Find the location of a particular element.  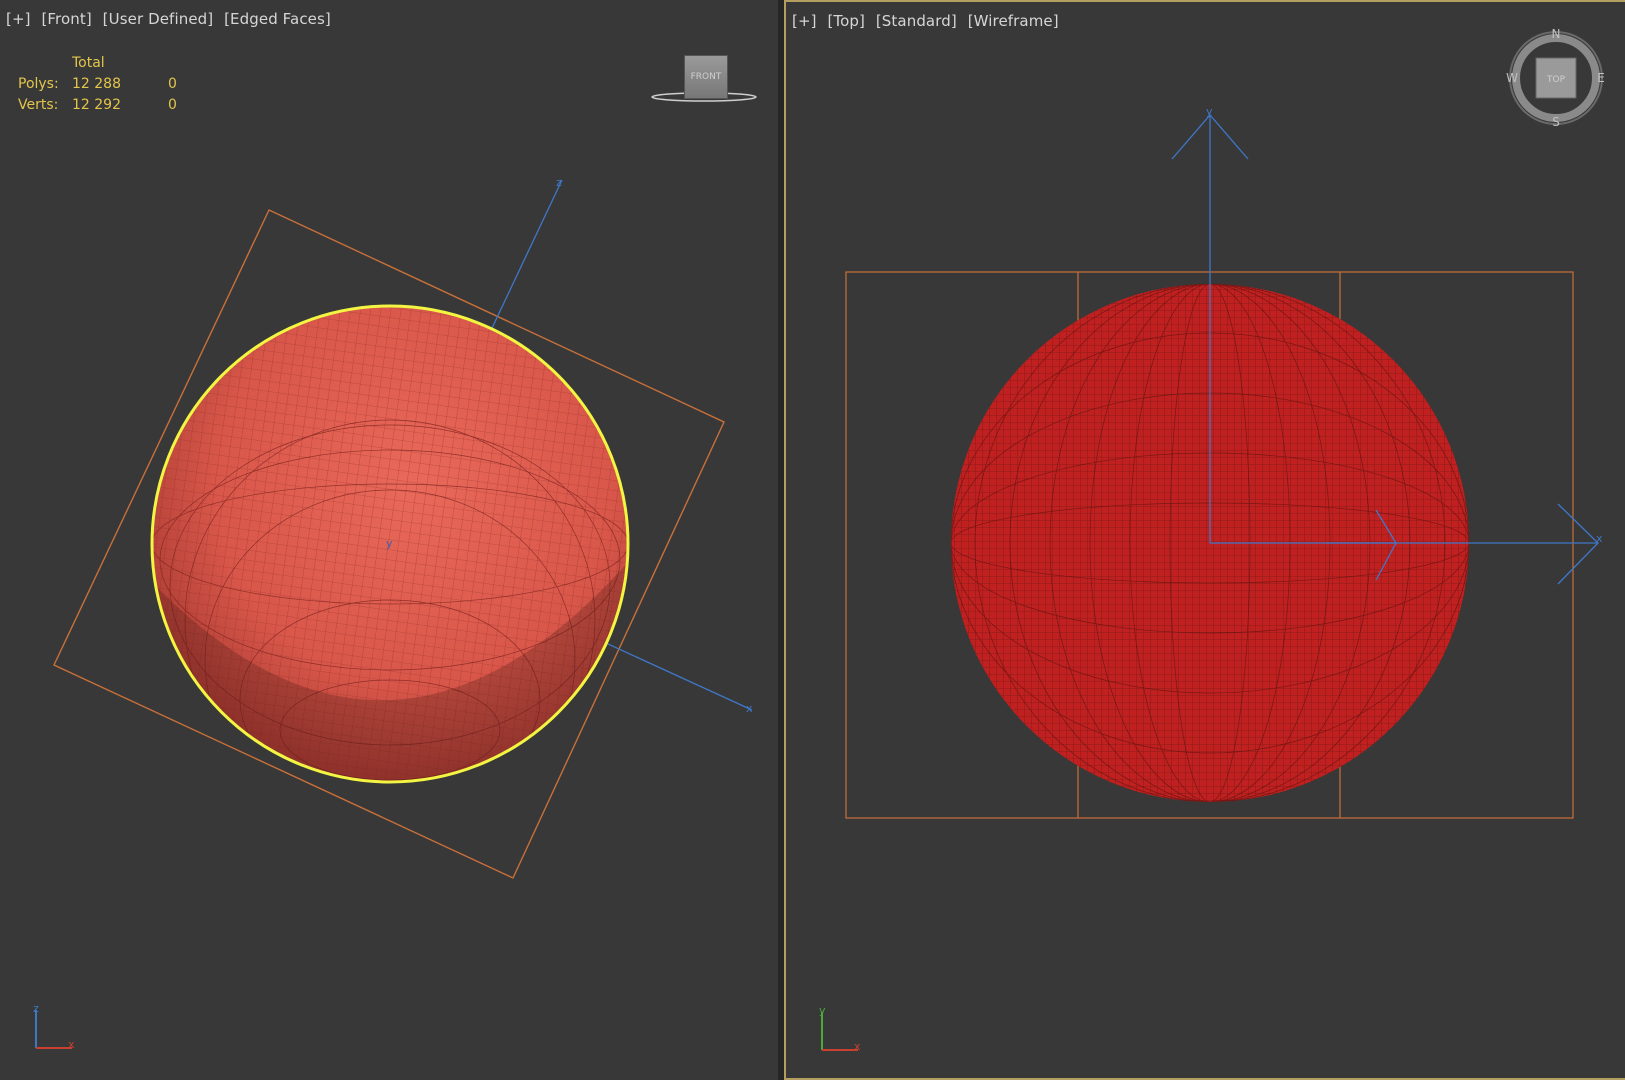

viewcube-front: FRONT is located at coordinates (706, 77).